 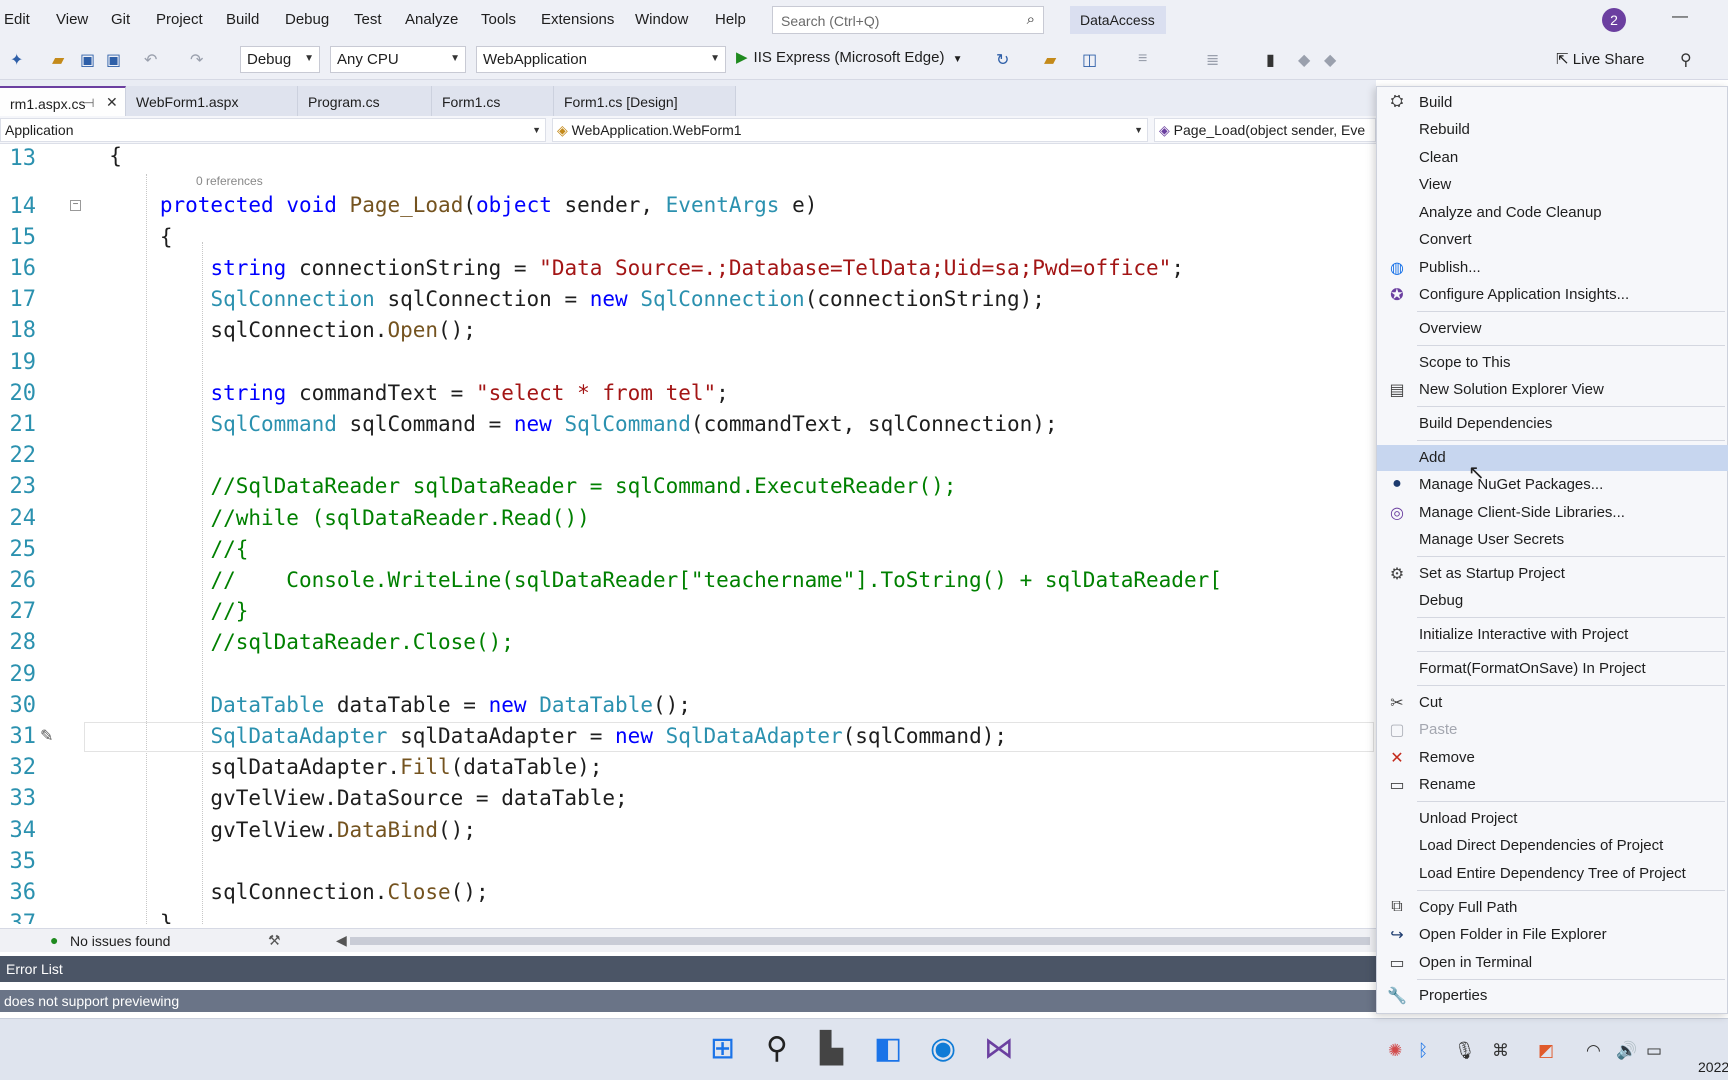 I want to click on menu-item-overview: Overview, so click(x=1552, y=329).